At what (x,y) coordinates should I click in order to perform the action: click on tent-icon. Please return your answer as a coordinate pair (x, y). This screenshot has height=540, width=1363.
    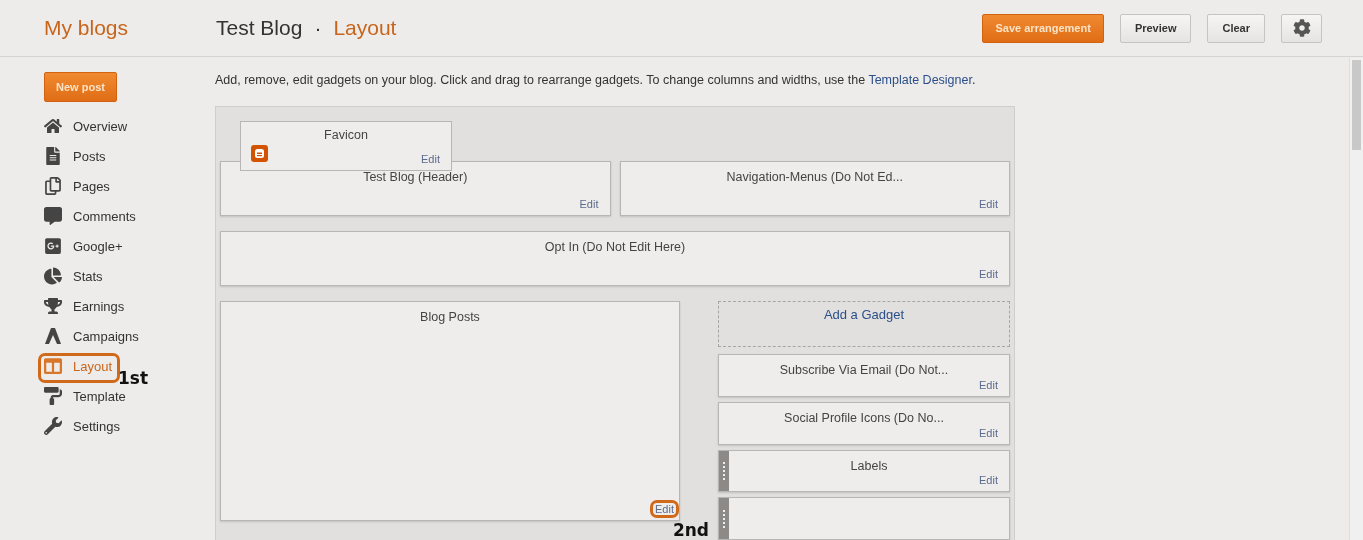
    Looking at the image, I should click on (53, 336).